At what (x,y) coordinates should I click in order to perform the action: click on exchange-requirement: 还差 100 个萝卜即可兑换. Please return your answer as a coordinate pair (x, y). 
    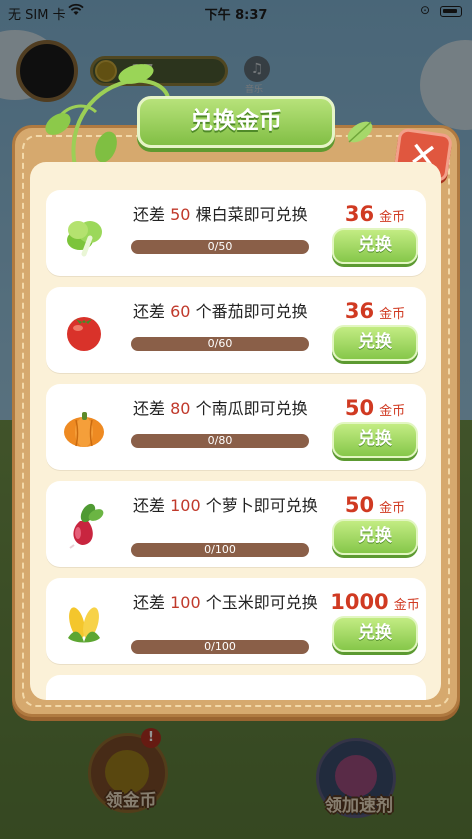
    Looking at the image, I should click on (227, 506).